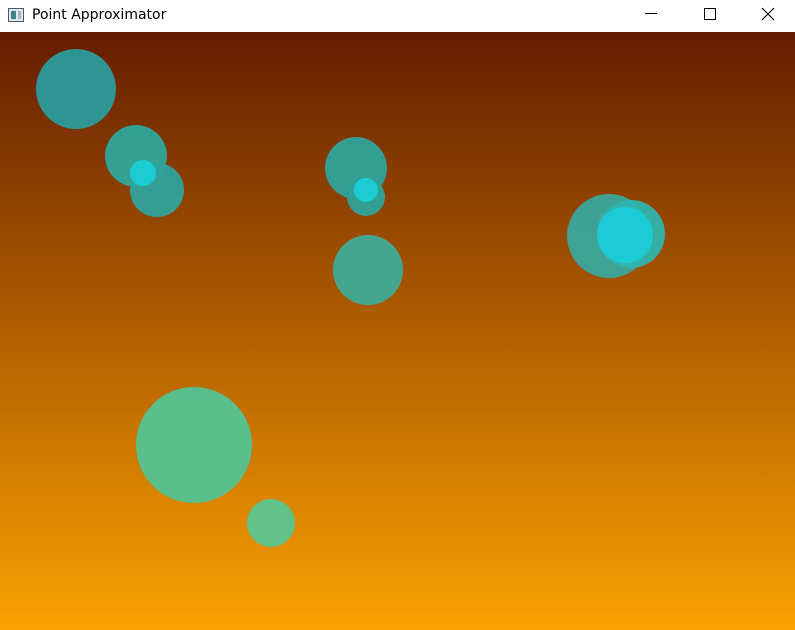  Describe the element at coordinates (99, 15) in the screenshot. I see `window-title: Point Approximator` at that location.